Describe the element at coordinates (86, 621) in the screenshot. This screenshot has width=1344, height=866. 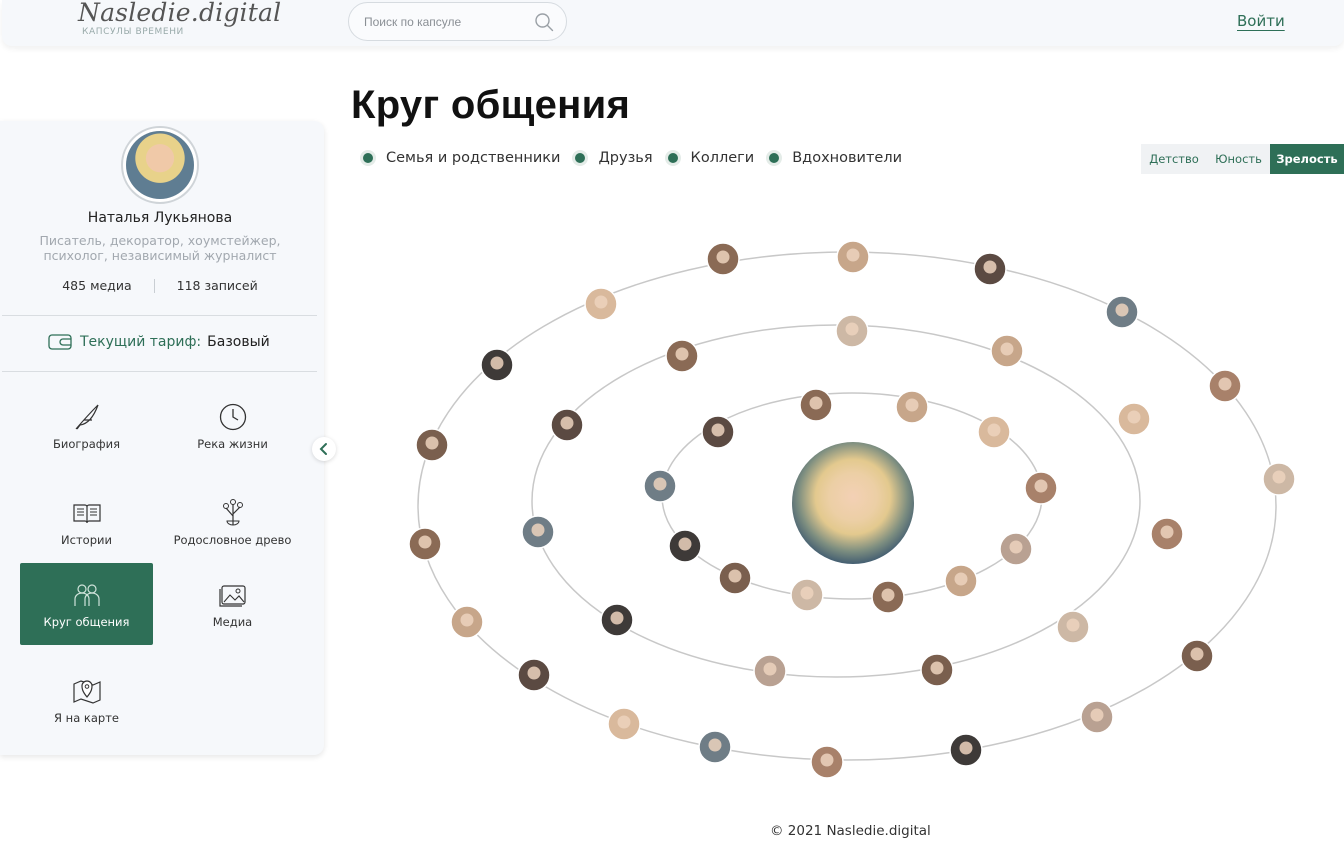
I see `menu-item-label: Круг общения` at that location.